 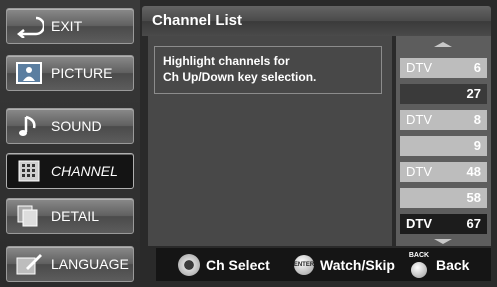 I want to click on back-button-icon: BACK, so click(x=419, y=265).